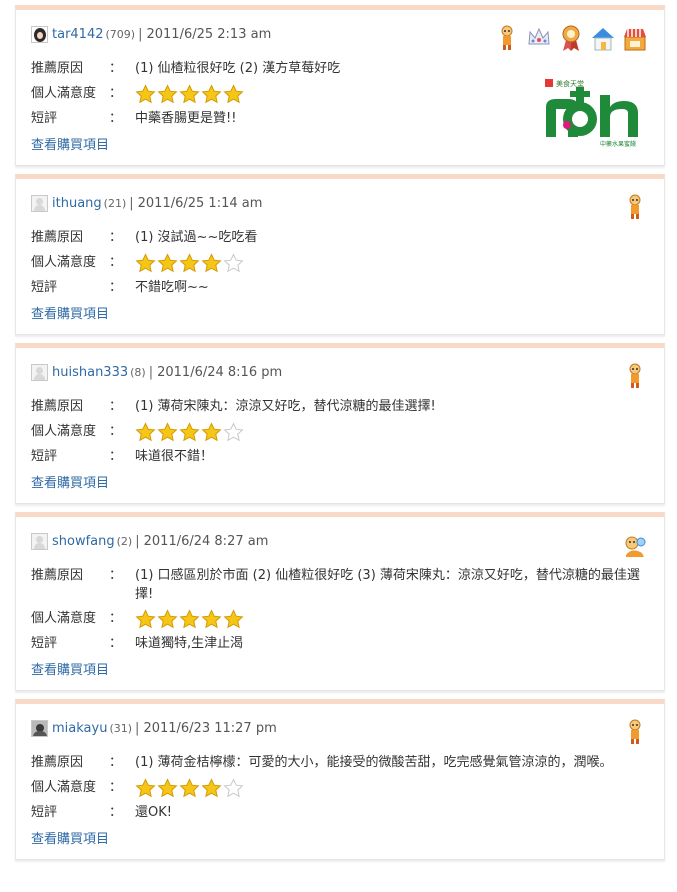 This screenshot has width=677, height=892. Describe the element at coordinates (374, 762) in the screenshot. I see `reason-text: (1) 薄荷金桔檸檬：可愛的大小，能接受的微酸苦甜，吃完感覺氣管涼涼的，潤喉。` at that location.